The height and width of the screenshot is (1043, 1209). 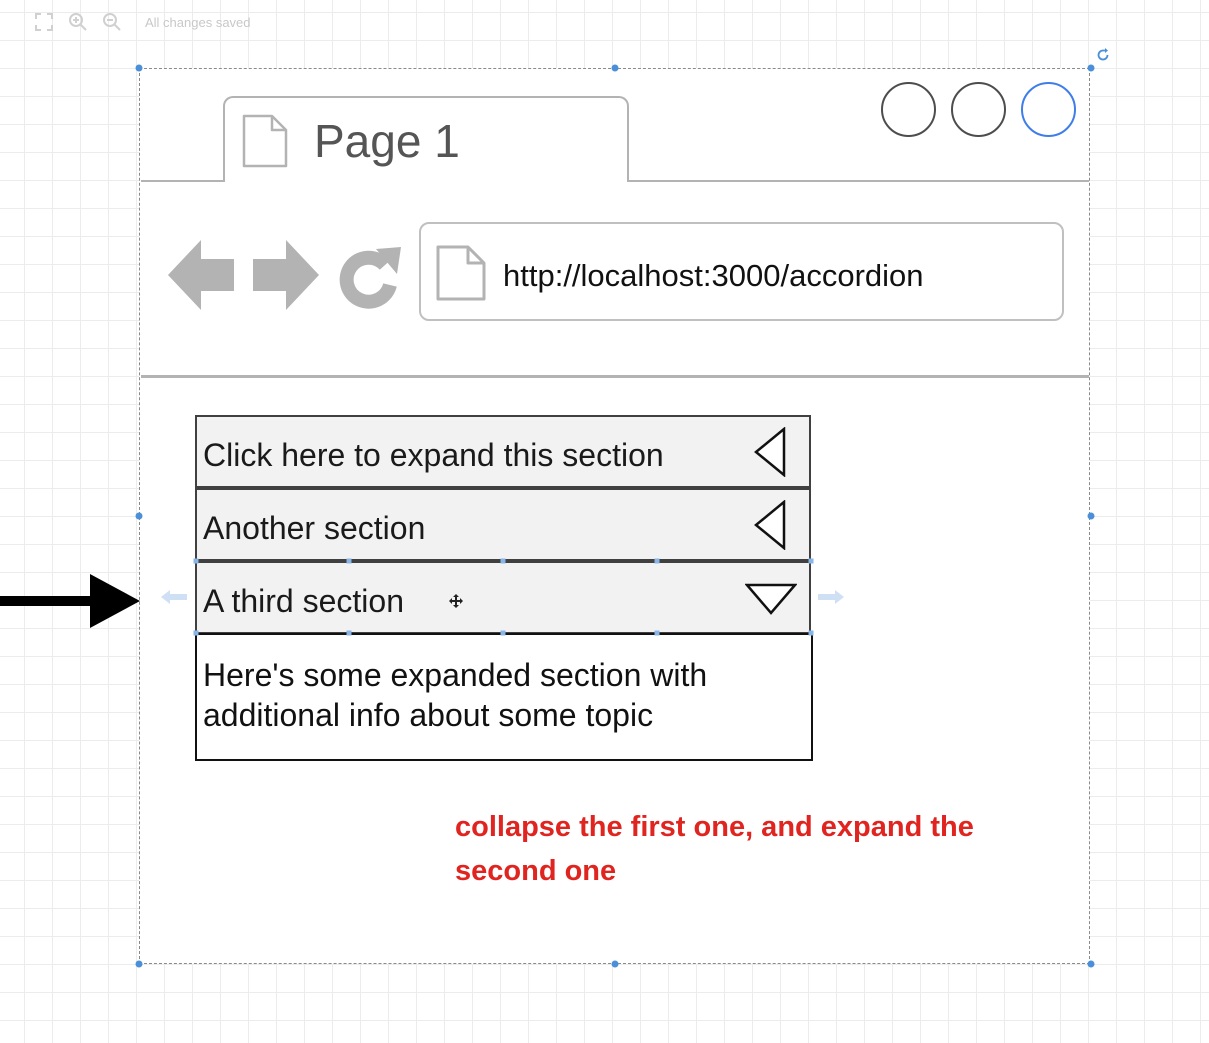 I want to click on accordion-section-label: Another section, so click(x=314, y=528).